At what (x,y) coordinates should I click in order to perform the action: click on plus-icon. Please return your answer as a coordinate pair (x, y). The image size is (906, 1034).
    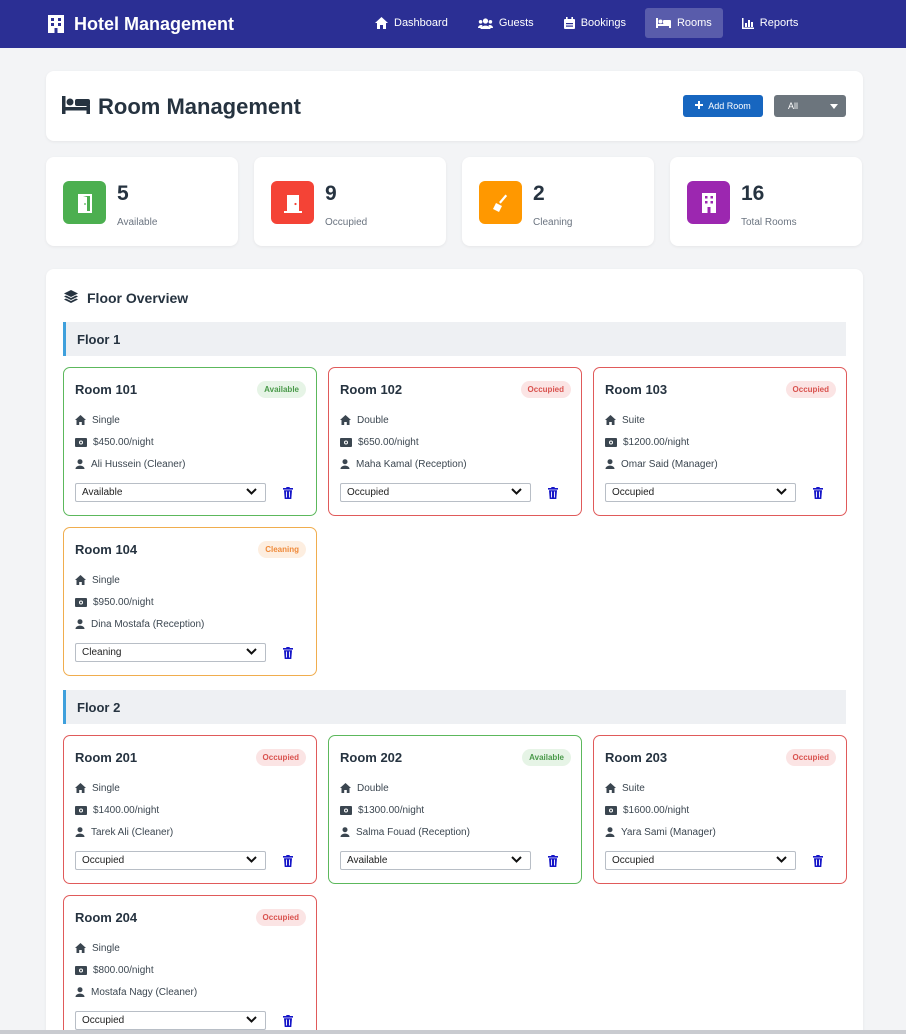
    Looking at the image, I should click on (699, 106).